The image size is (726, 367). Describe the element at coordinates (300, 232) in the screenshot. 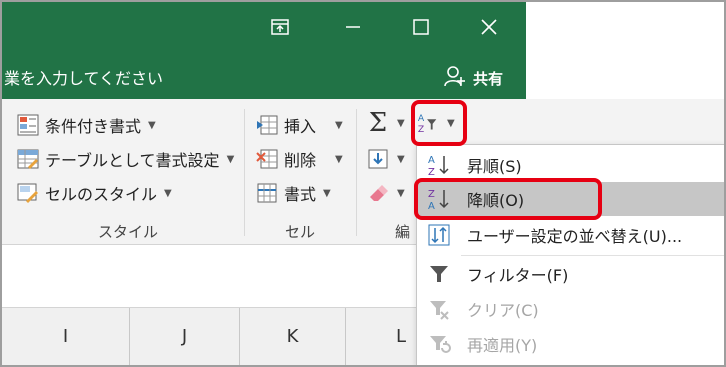

I see `cells-group-label: セル` at that location.